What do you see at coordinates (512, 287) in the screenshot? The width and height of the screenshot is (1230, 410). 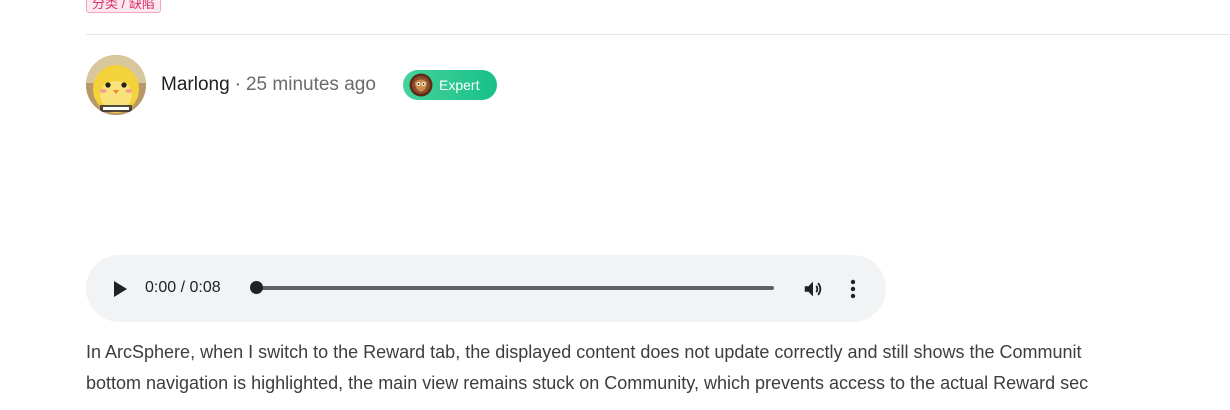 I see `audio-seek-bar` at bounding box center [512, 287].